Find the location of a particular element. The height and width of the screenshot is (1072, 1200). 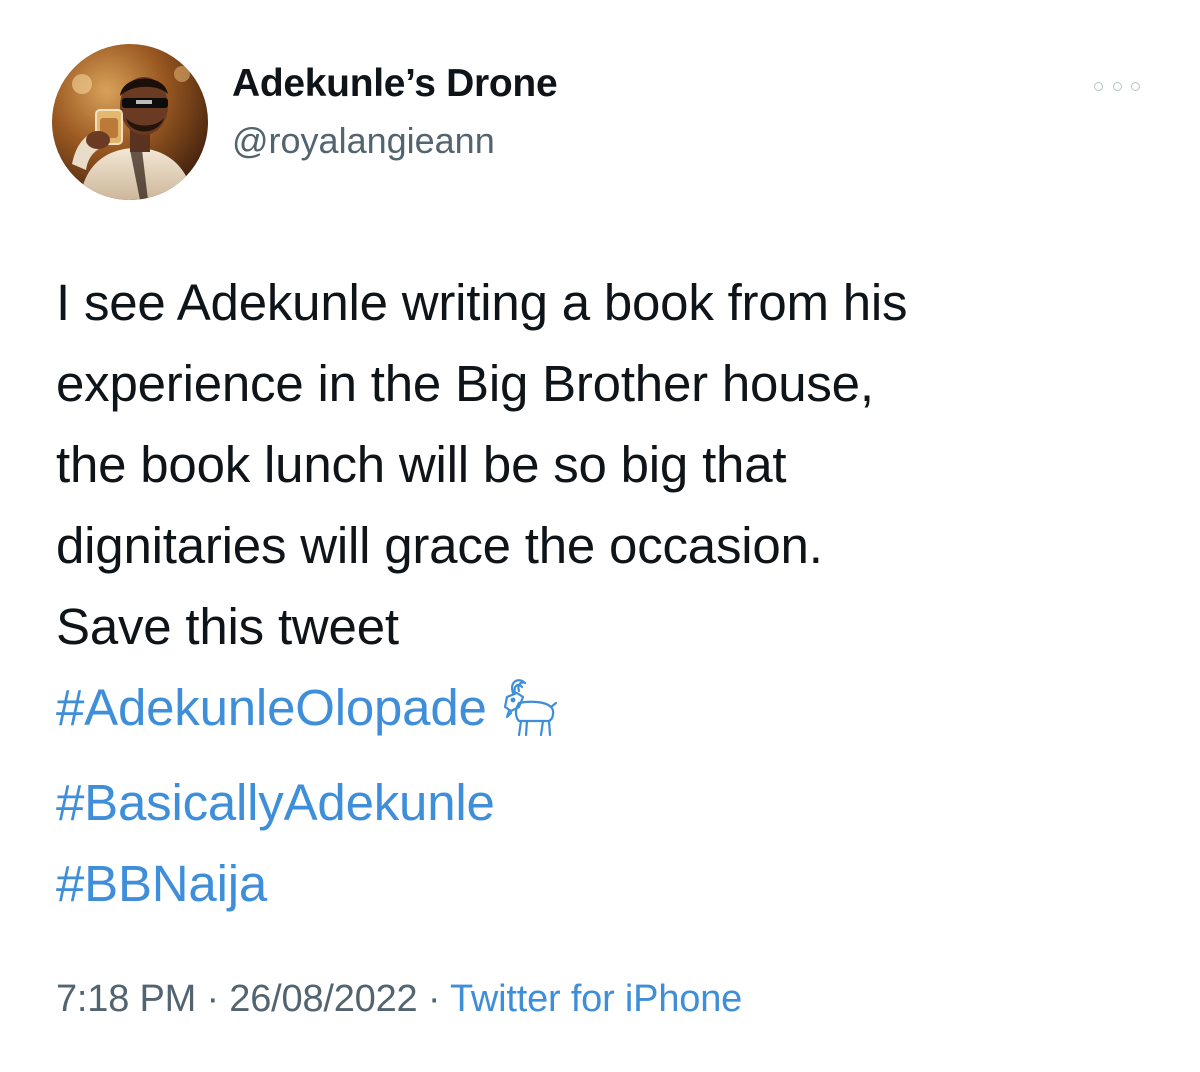

avatar is located at coordinates (130, 122).